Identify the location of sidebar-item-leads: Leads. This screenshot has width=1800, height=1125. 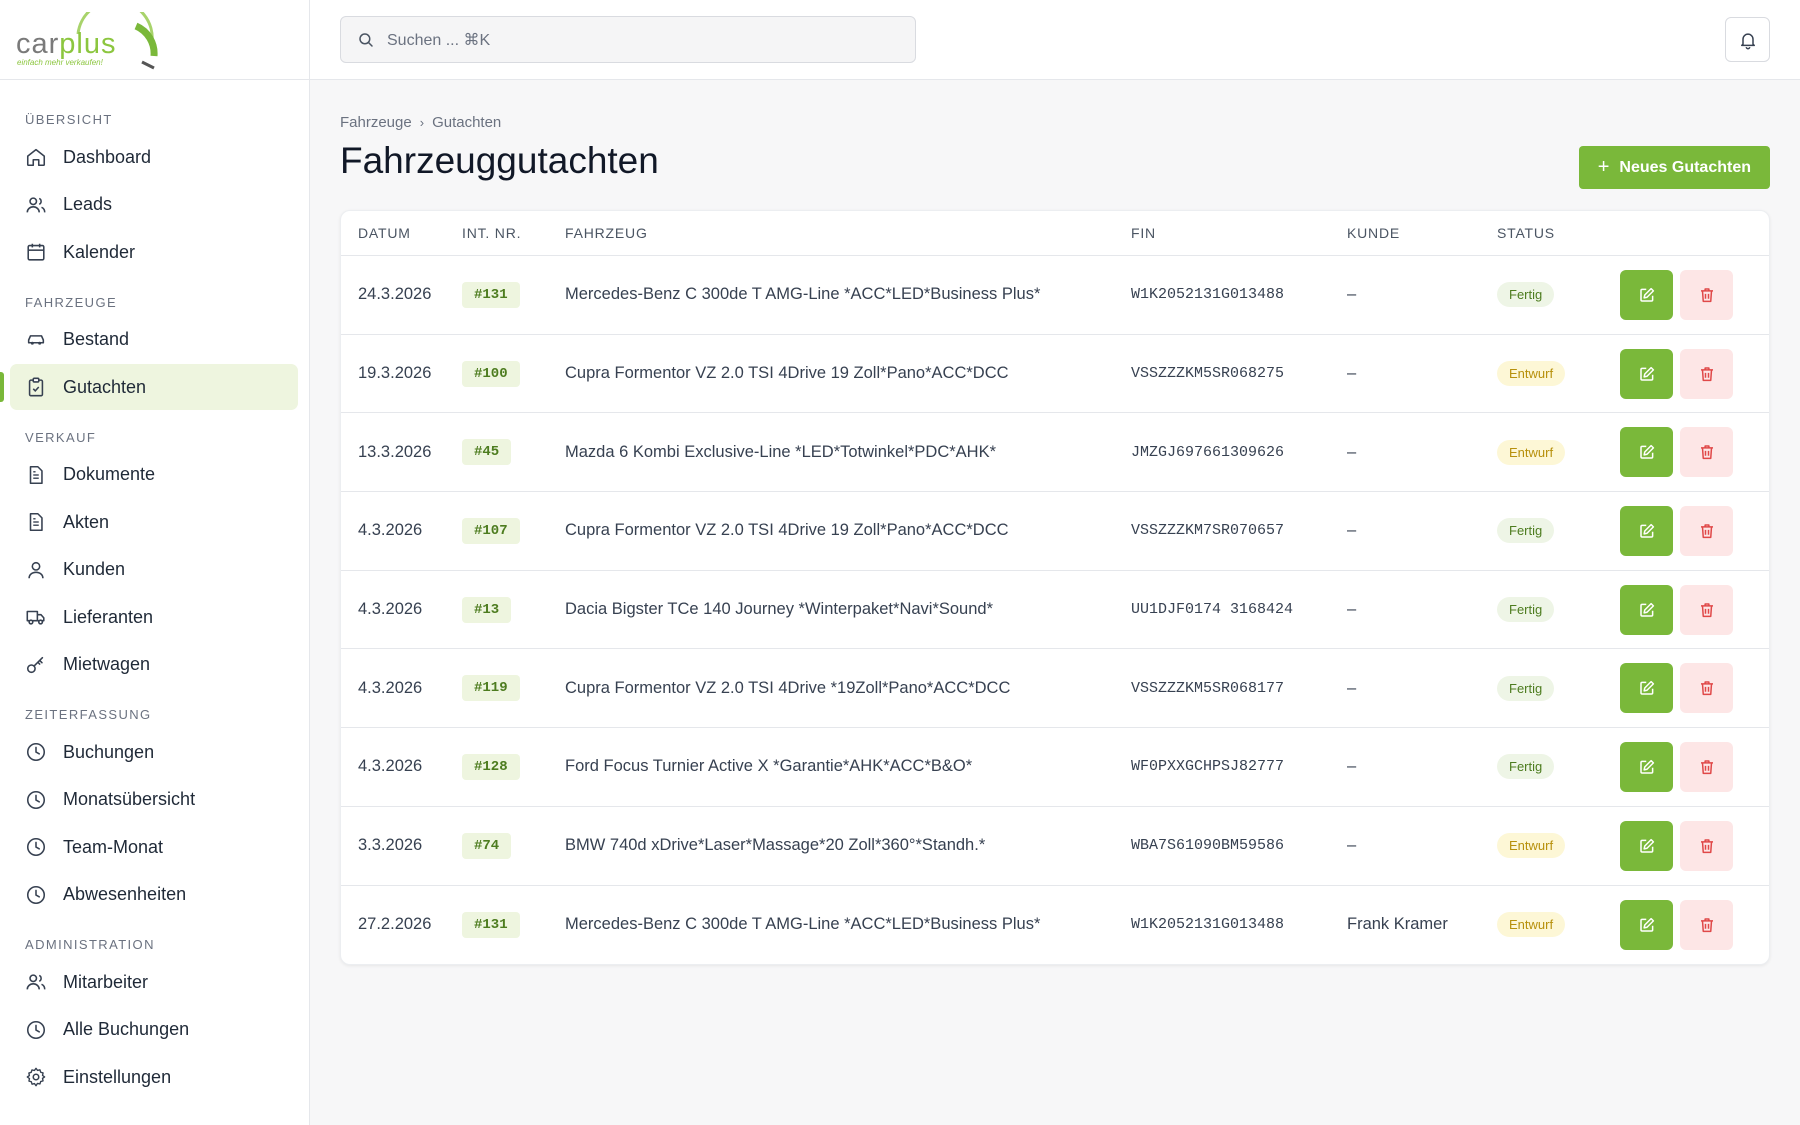
(154, 205).